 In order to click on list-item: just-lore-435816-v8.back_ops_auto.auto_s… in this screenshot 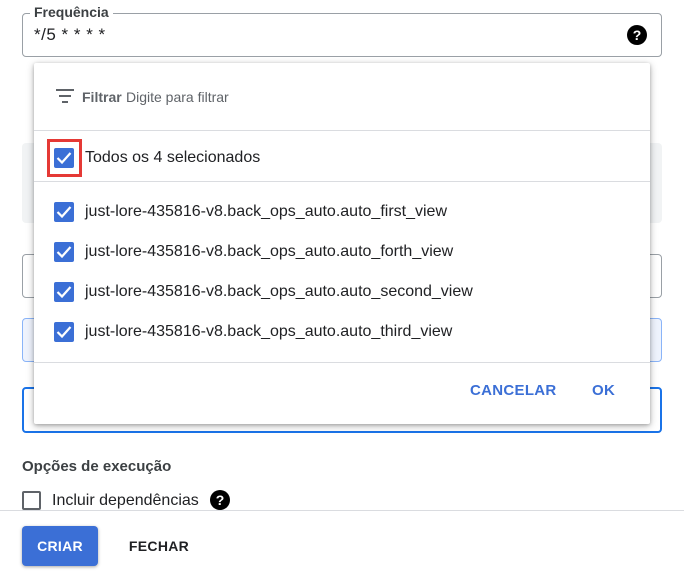, I will do `click(342, 292)`.